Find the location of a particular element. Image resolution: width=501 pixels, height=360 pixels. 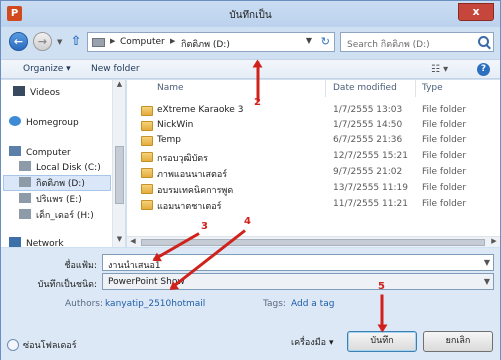

organize-button: Organize ▾ is located at coordinates (47, 69).